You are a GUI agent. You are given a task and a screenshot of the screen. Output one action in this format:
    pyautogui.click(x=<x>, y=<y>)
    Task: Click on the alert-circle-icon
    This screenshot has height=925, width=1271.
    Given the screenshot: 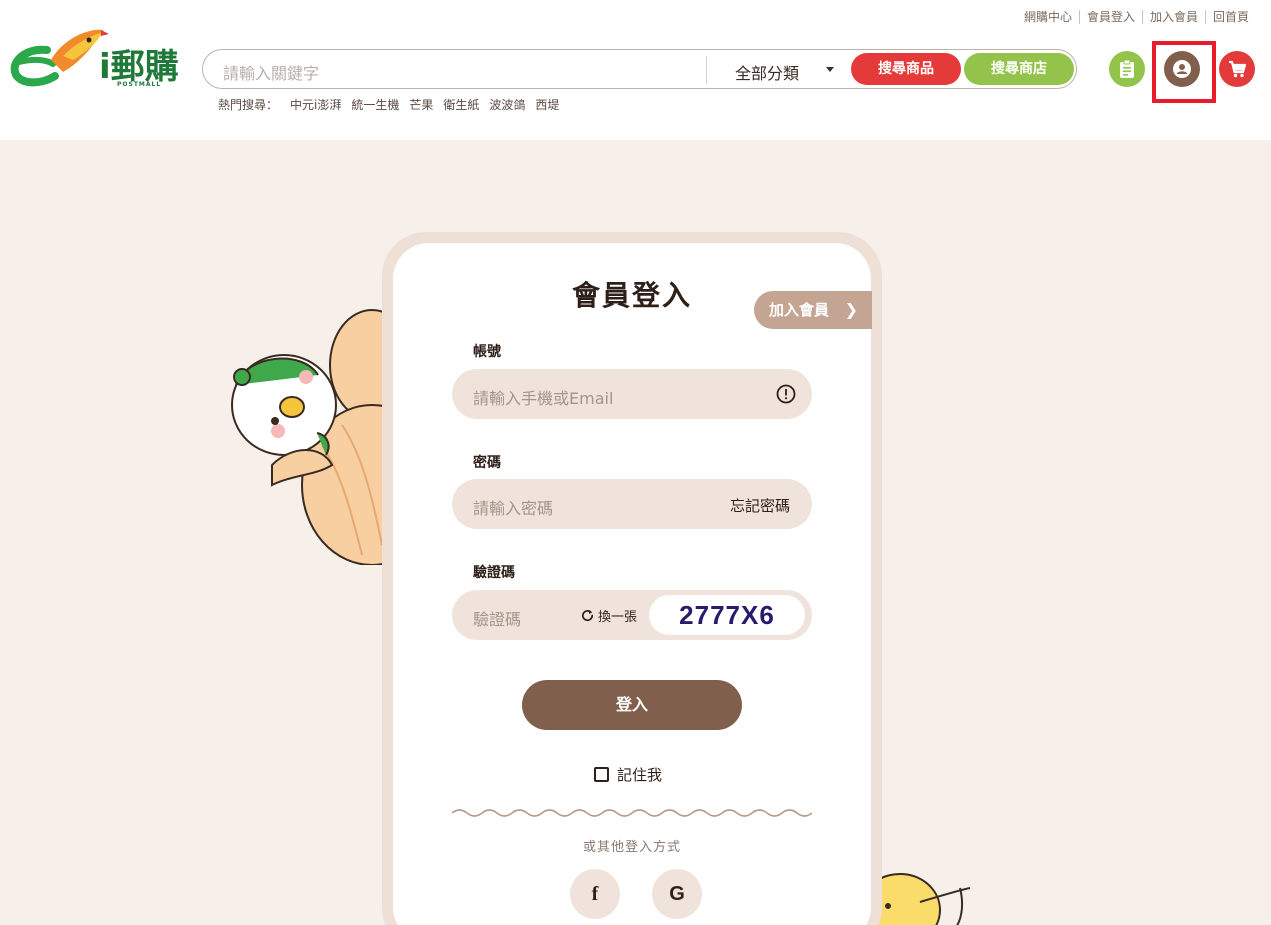 What is the action you would take?
    pyautogui.click(x=786, y=396)
    